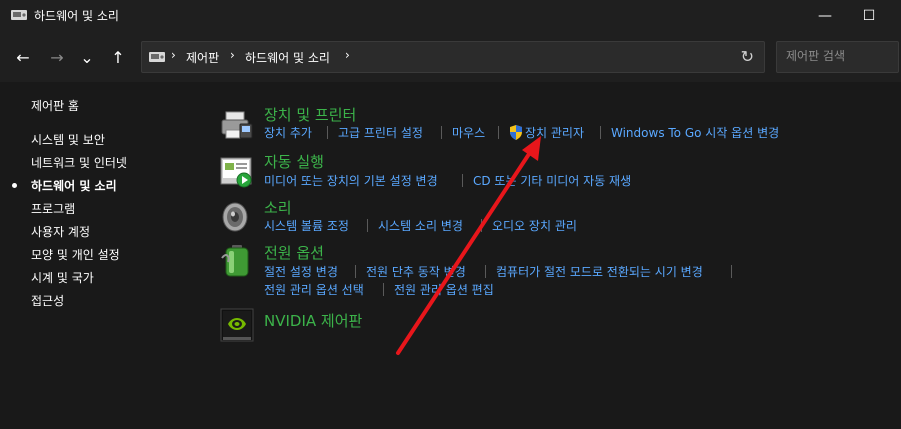  I want to click on sidebar-item-programs: 프로그램, so click(53, 208).